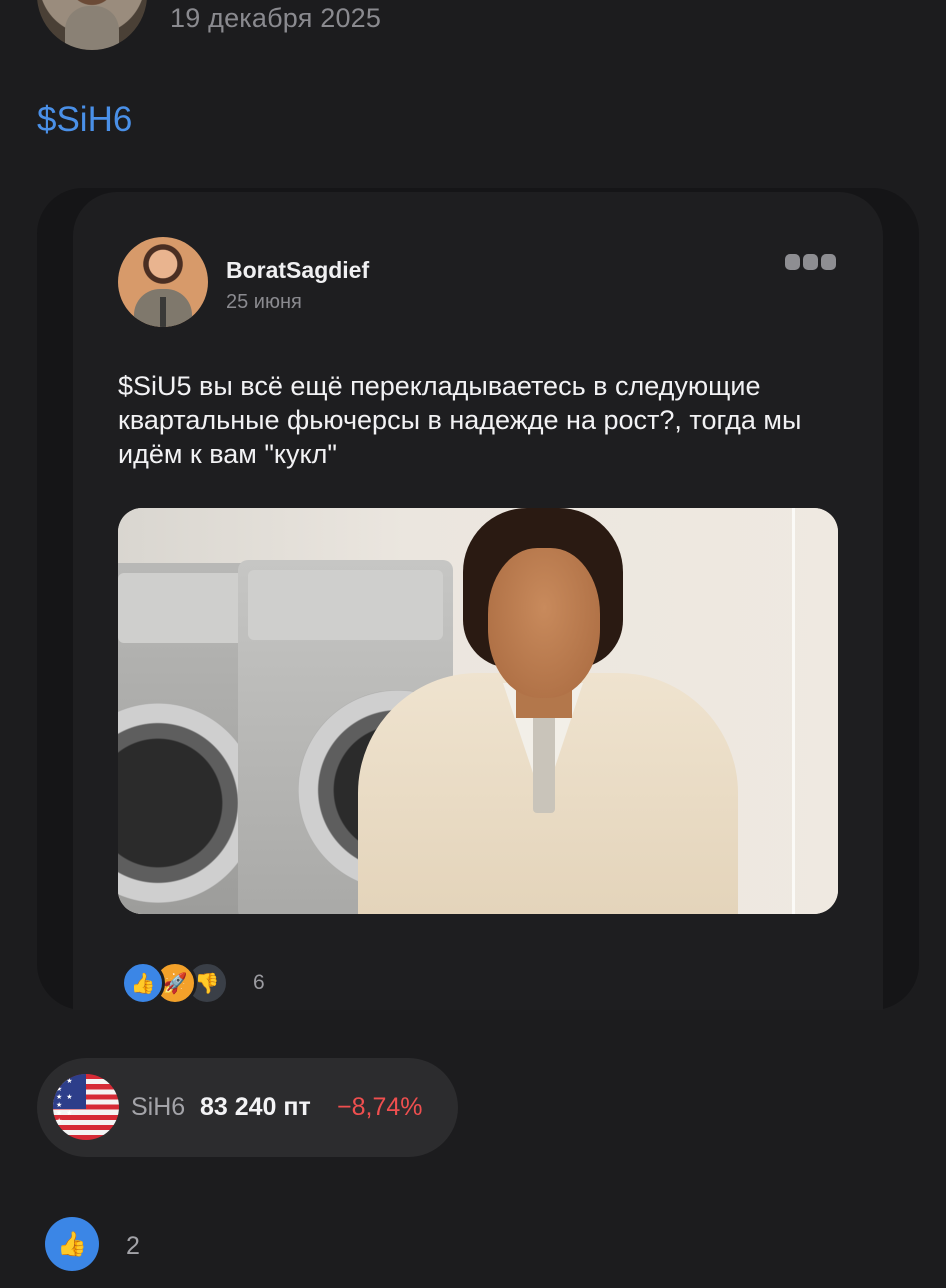  What do you see at coordinates (811, 263) in the screenshot?
I see `more-options-icon` at bounding box center [811, 263].